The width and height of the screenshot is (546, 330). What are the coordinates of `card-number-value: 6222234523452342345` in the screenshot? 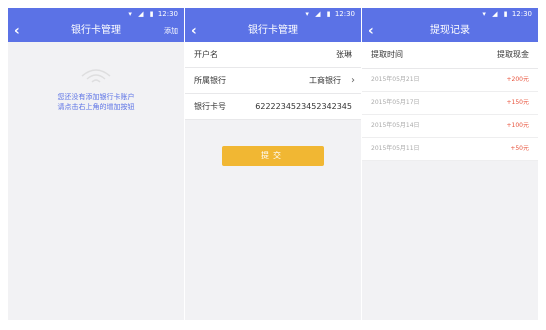 It's located at (303, 106).